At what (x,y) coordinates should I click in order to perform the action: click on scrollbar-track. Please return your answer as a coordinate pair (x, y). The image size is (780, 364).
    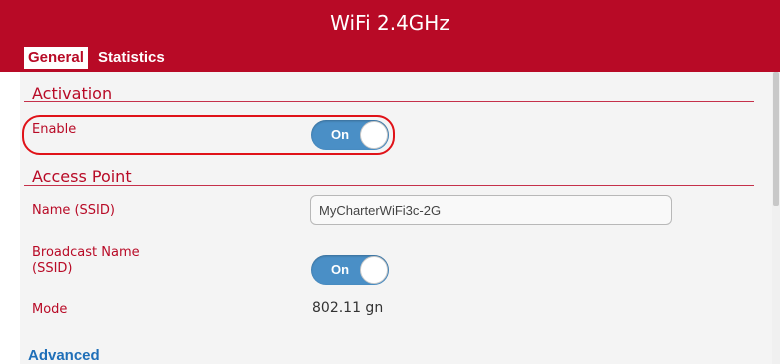
    Looking at the image, I should click on (776, 218).